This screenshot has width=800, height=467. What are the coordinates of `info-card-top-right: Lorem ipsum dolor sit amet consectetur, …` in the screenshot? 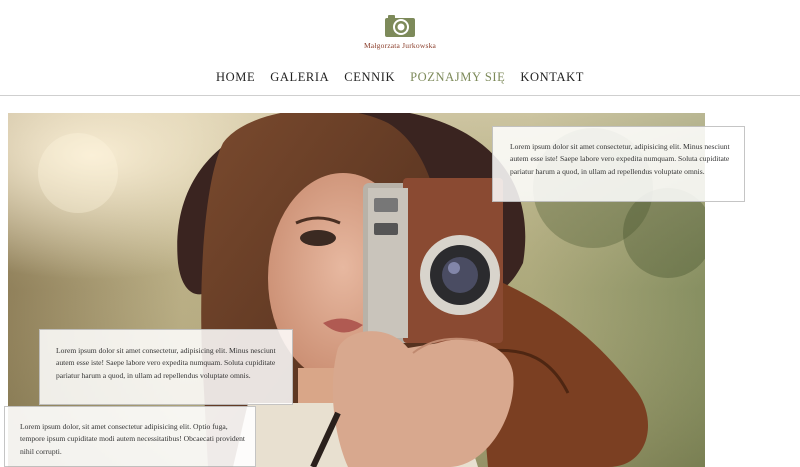 It's located at (618, 164).